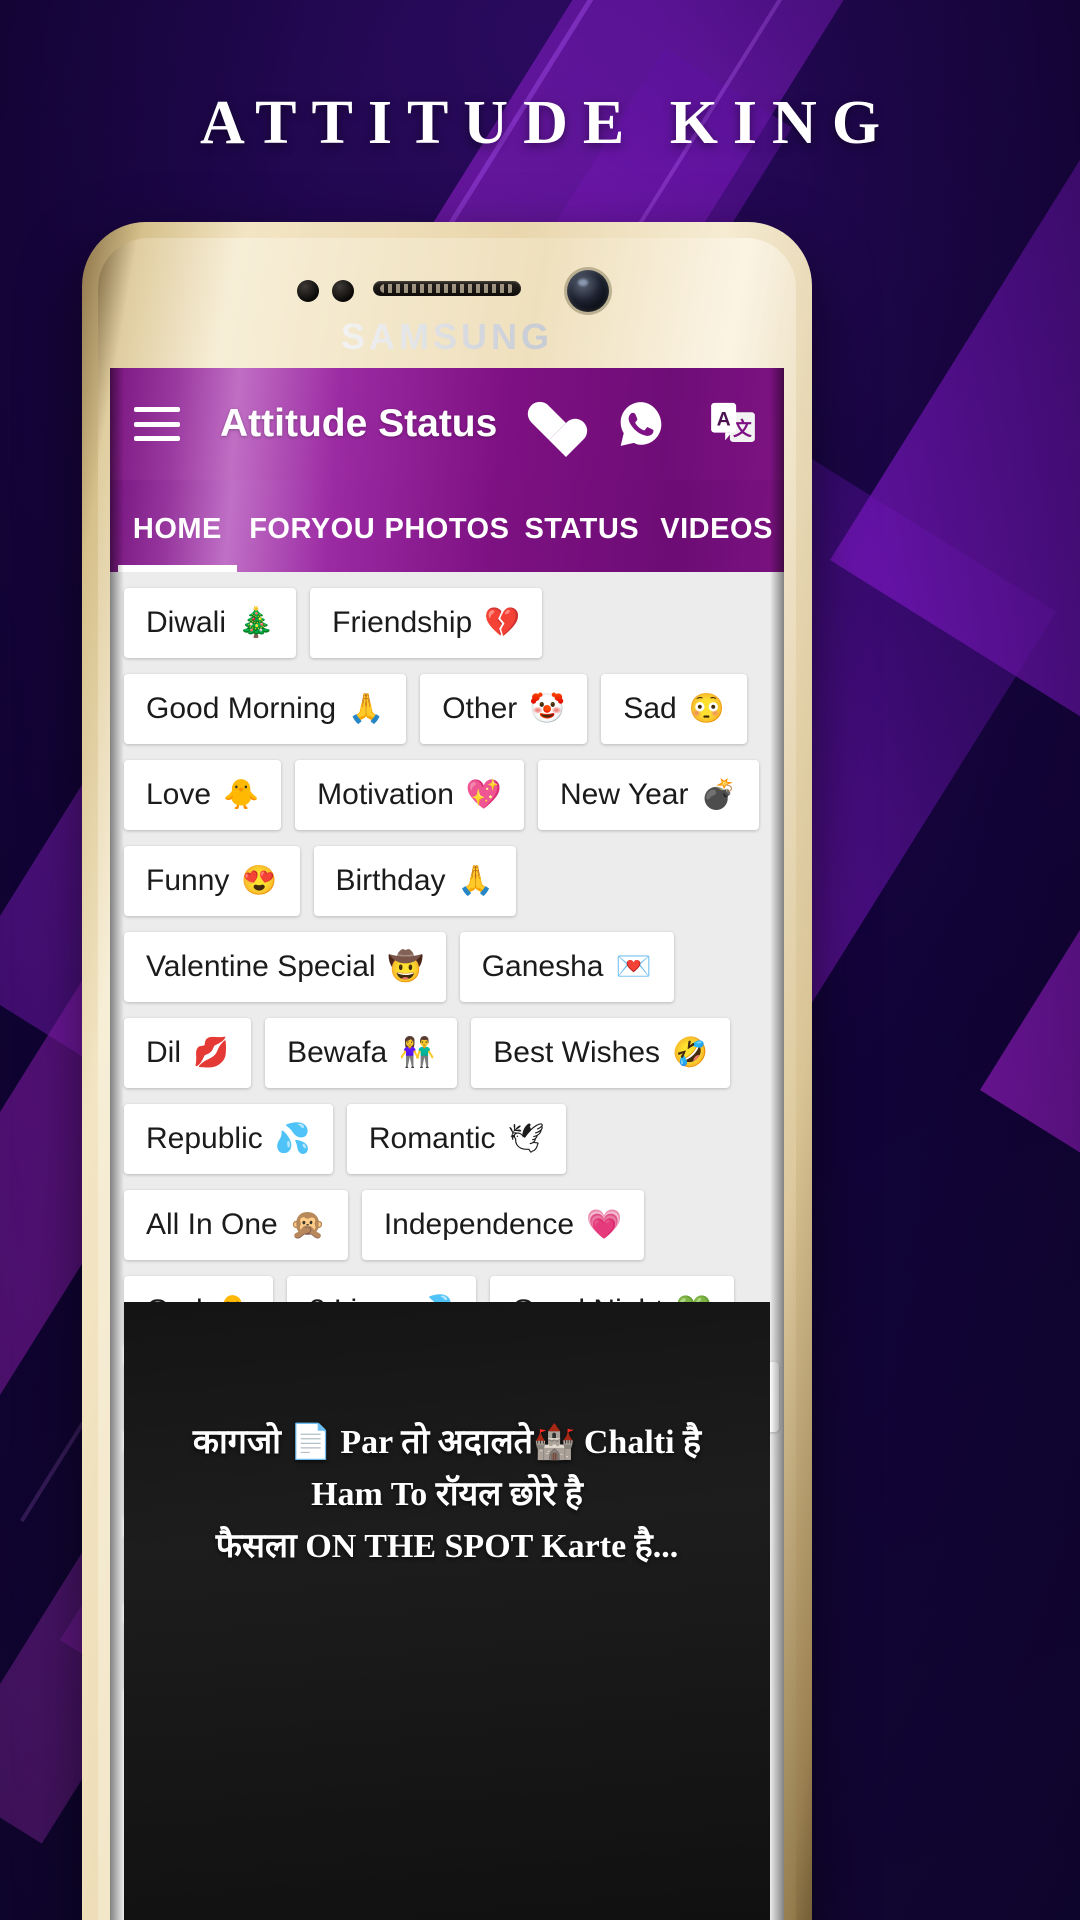  Describe the element at coordinates (484, 794) in the screenshot. I see `category-chip-emoji-icon: 💖` at that location.